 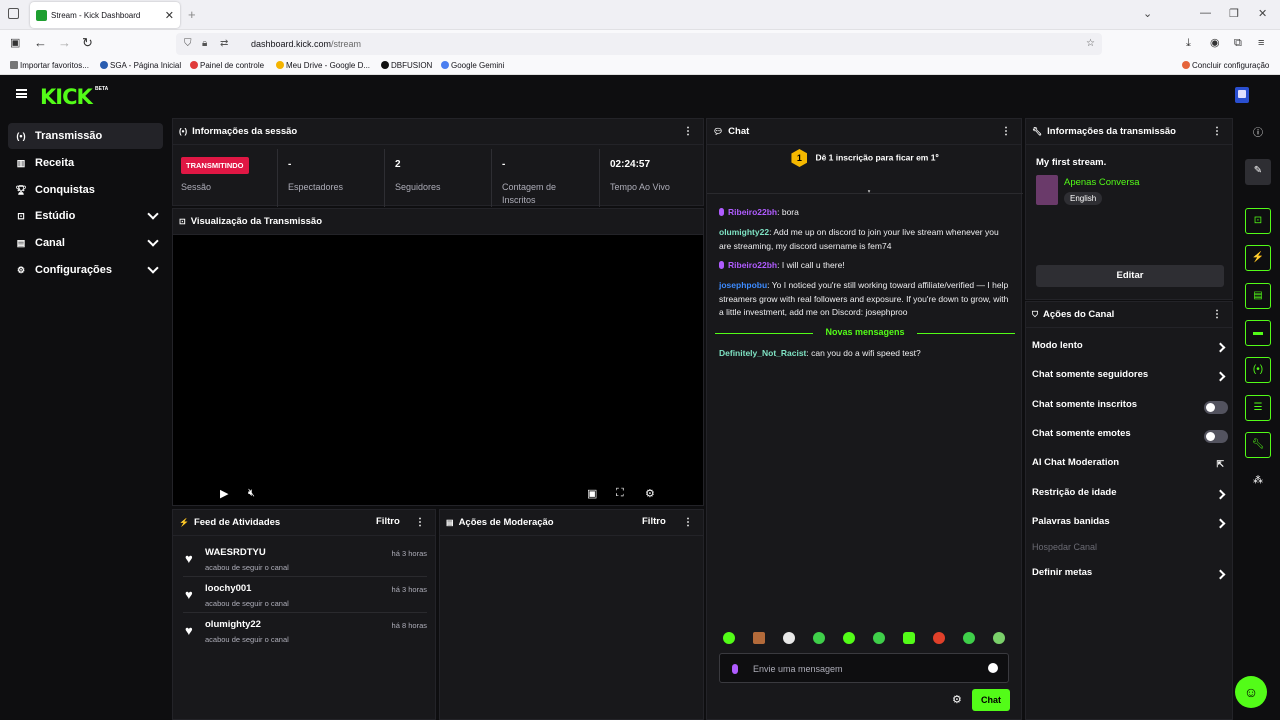 What do you see at coordinates (69, 136) in the screenshot?
I see `sidebar-item-label: Transmissão` at bounding box center [69, 136].